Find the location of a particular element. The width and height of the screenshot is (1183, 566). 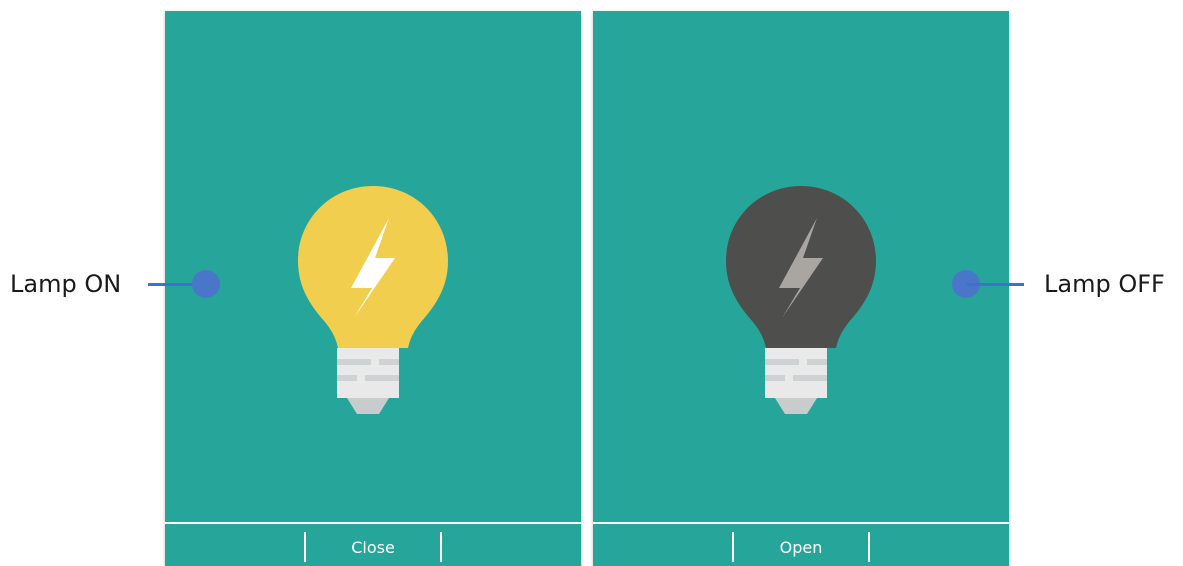

lamp-off-callout-line is located at coordinates (995, 284).